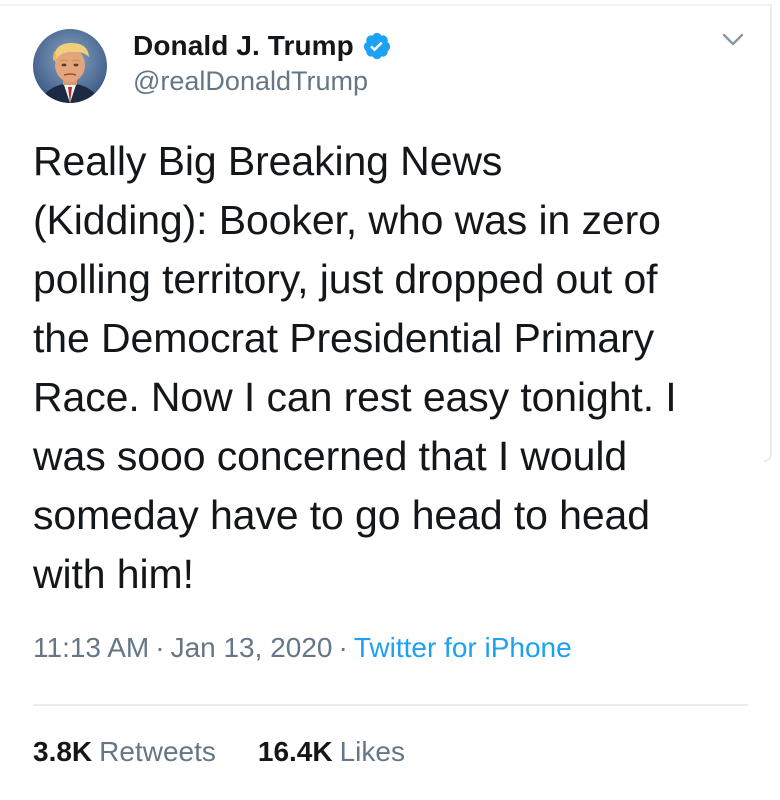  I want to click on tweet-date: Jan 13, 2020, so click(252, 647).